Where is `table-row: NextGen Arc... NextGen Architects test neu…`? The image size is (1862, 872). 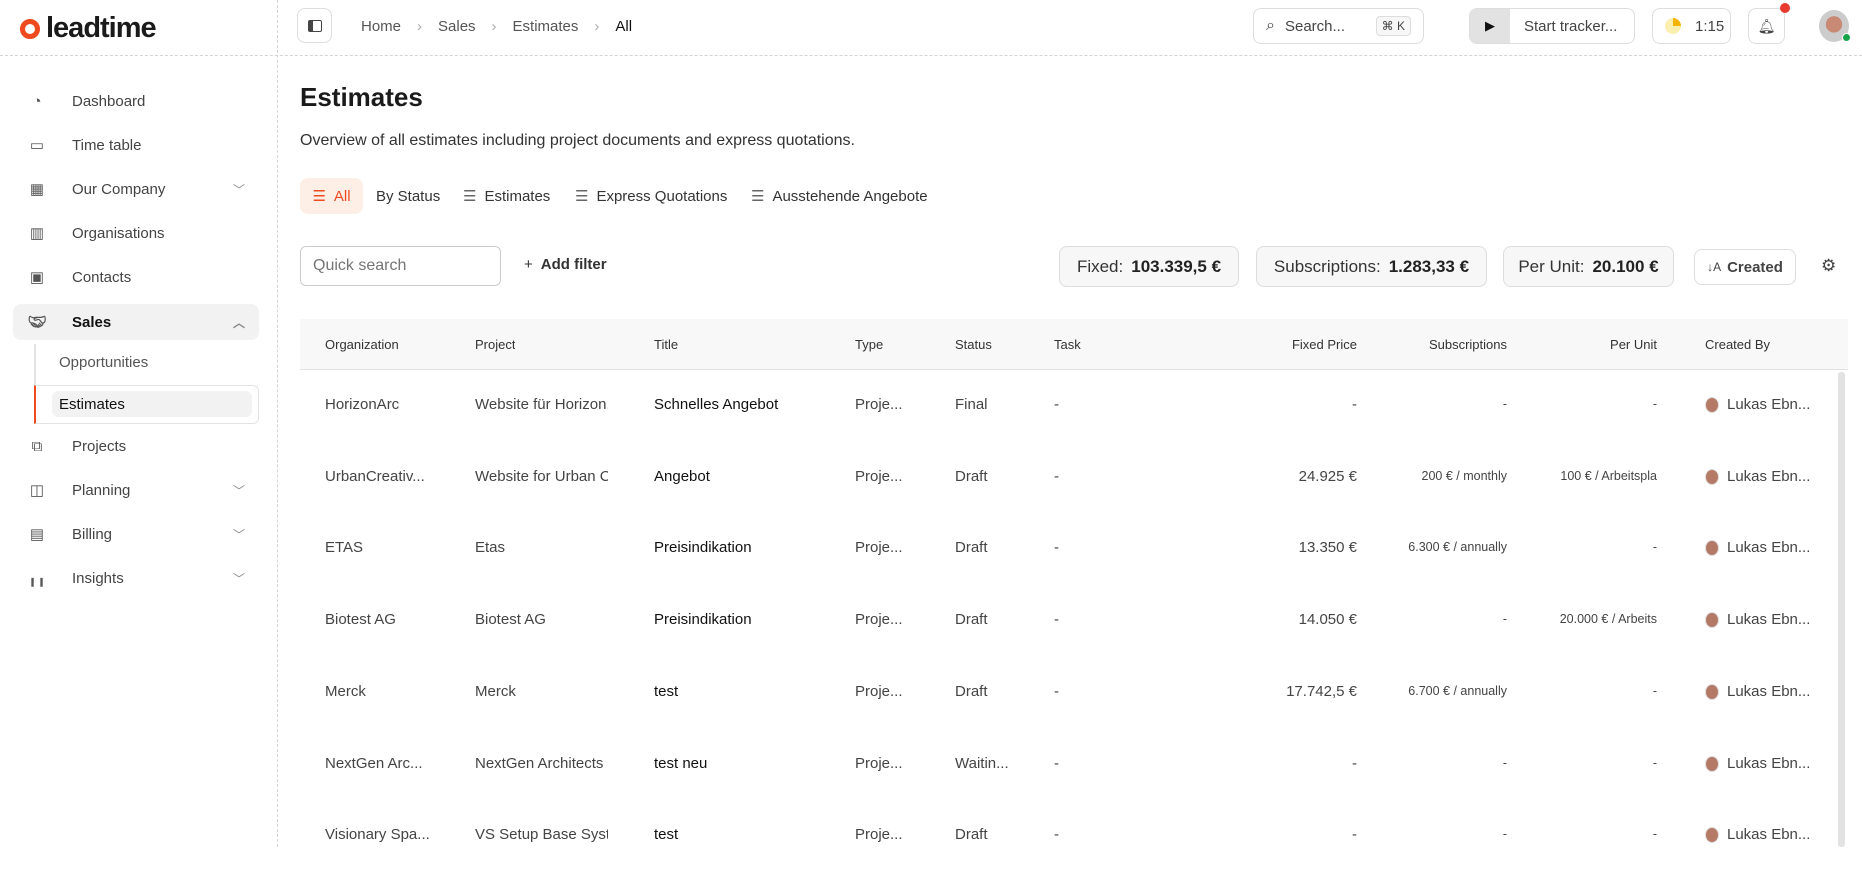
table-row: NextGen Arc... NextGen Architects test neu… is located at coordinates (1074, 765).